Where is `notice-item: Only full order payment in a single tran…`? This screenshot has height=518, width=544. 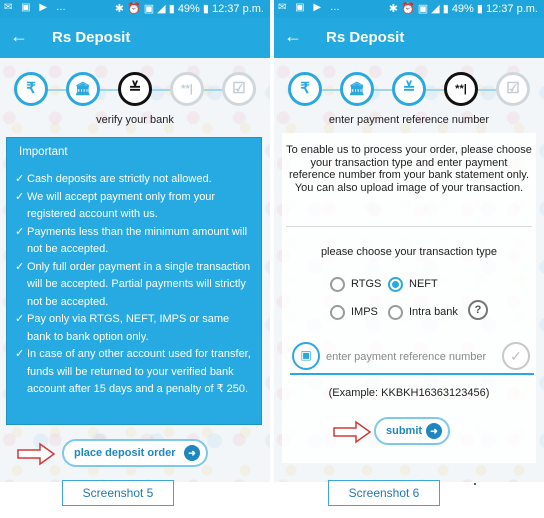 notice-item: Only full order payment in a single tran… is located at coordinates (135, 285).